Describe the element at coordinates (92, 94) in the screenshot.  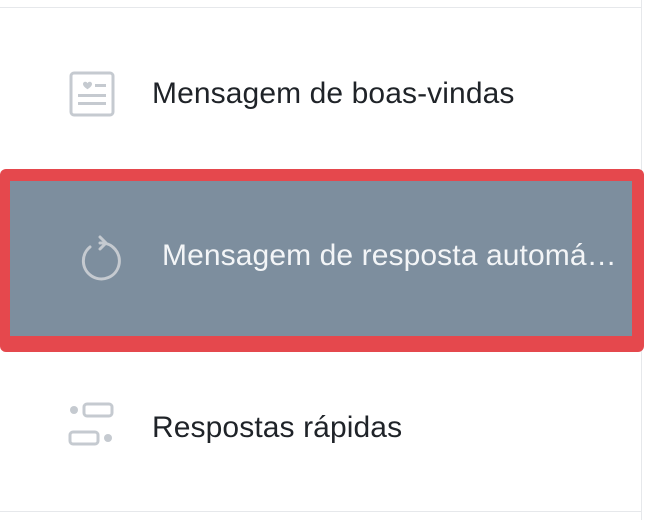
I see `welcome-message-icon` at that location.